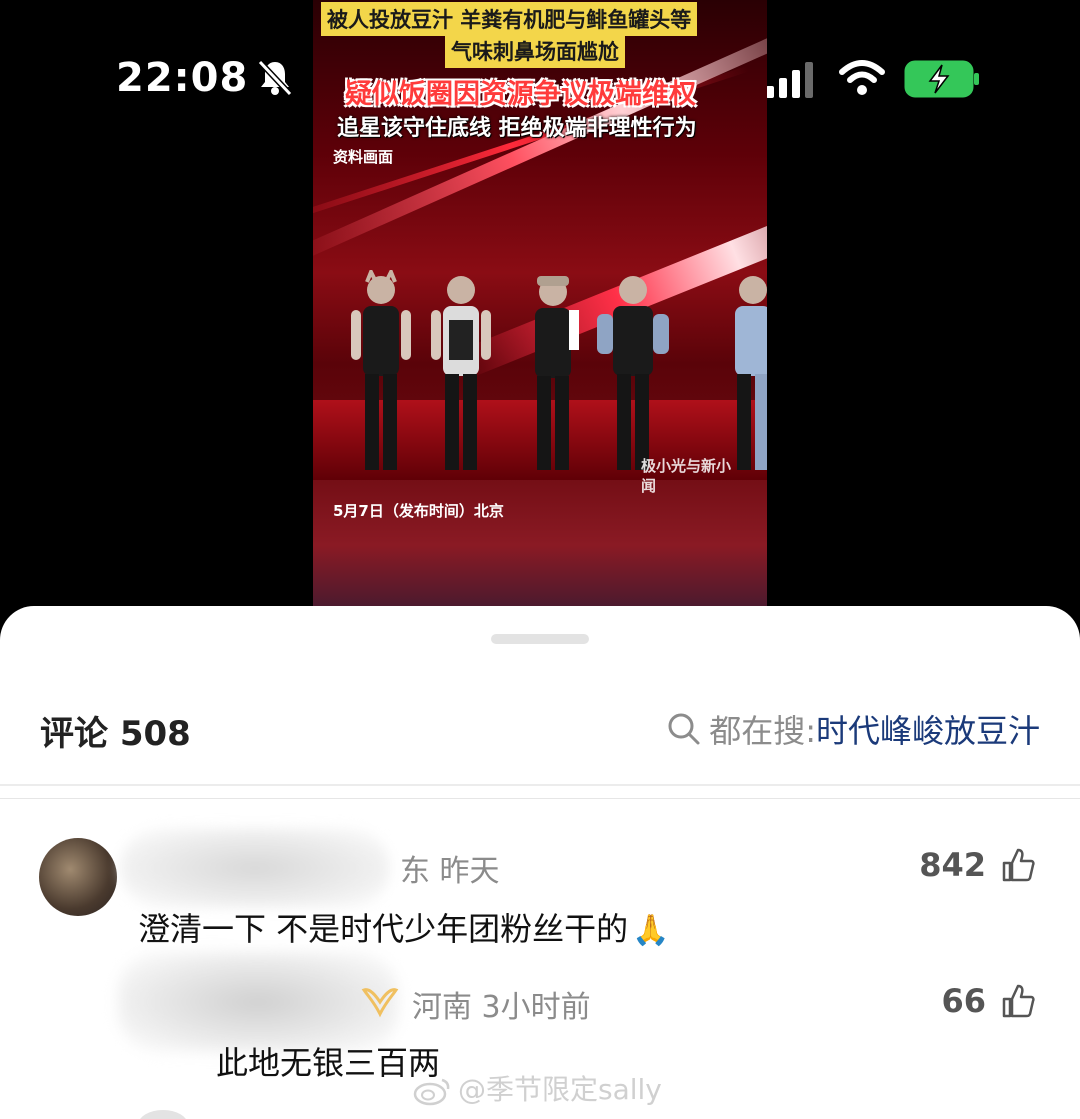 This screenshot has height=1119, width=1080. What do you see at coordinates (651, 930) in the screenshot?
I see `praying-hands-emoji: 🙏` at bounding box center [651, 930].